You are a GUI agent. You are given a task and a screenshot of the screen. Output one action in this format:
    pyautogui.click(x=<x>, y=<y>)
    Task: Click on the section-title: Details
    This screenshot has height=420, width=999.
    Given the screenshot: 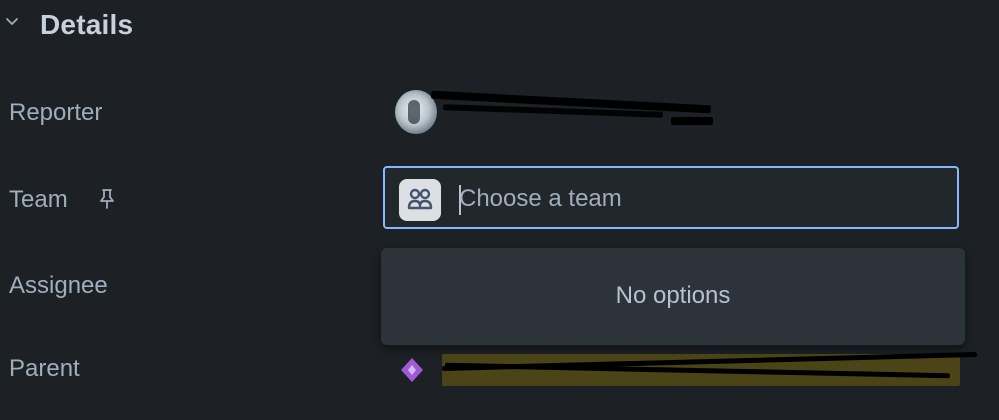 What is the action you would take?
    pyautogui.click(x=87, y=24)
    